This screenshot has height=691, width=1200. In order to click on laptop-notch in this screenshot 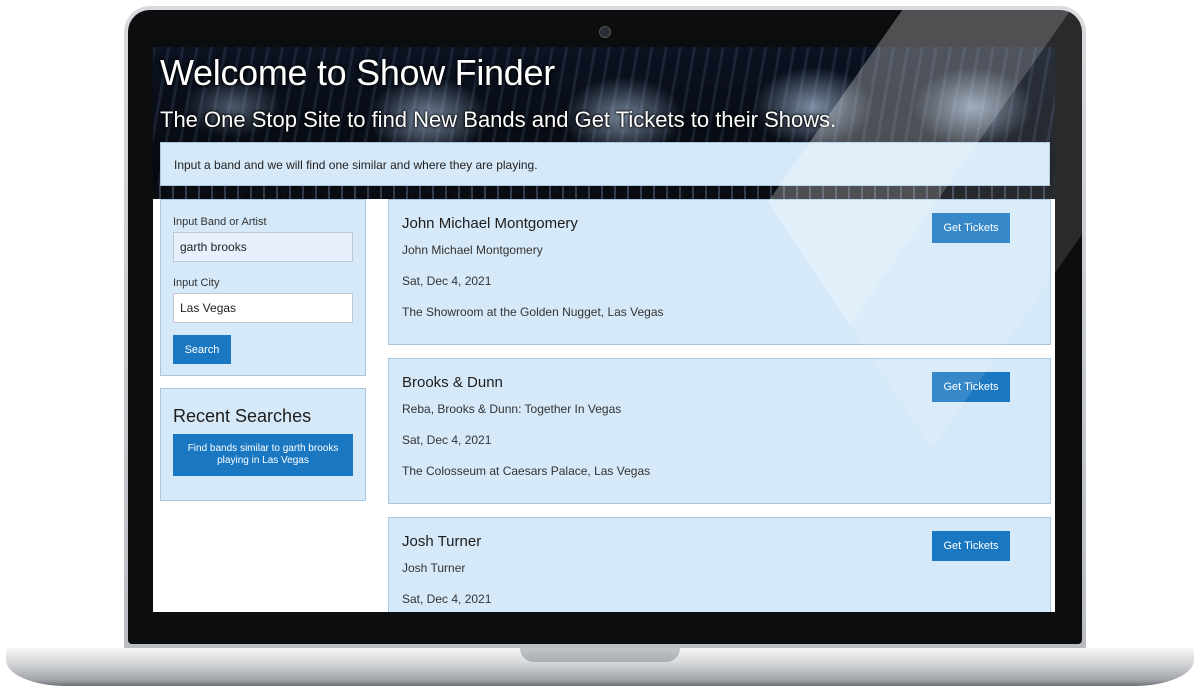, I will do `click(600, 655)`.